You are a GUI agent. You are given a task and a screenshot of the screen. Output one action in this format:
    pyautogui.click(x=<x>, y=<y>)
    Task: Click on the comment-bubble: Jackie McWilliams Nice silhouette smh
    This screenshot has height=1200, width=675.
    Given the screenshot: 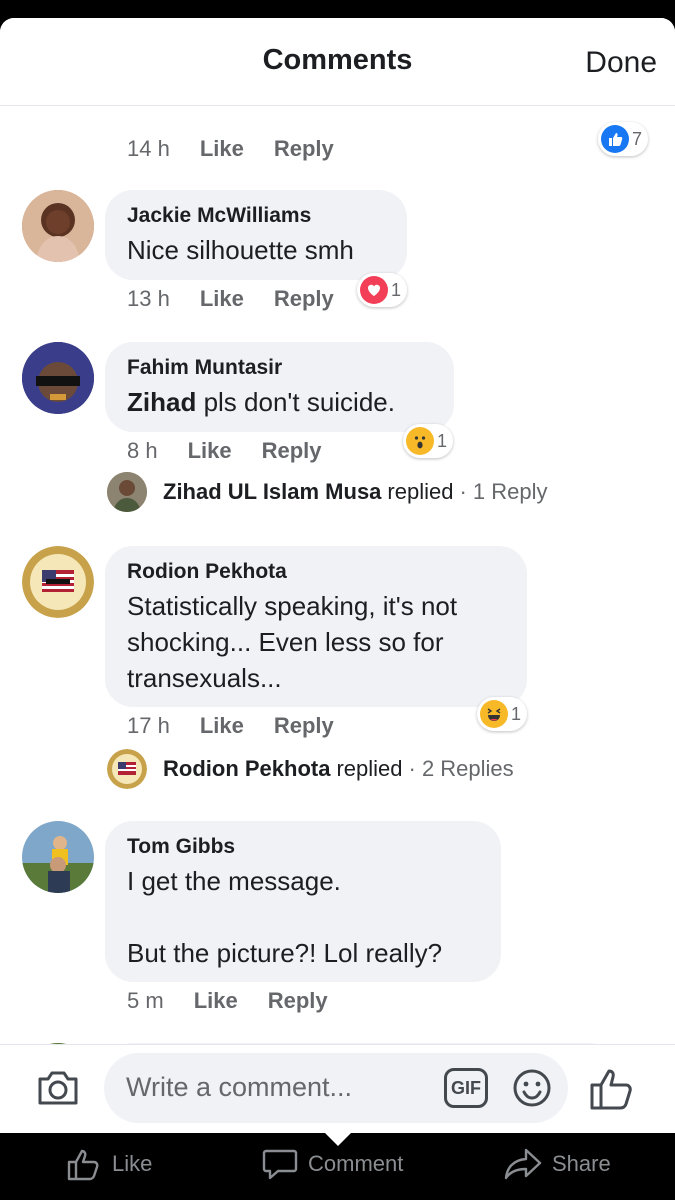 What is the action you would take?
    pyautogui.click(x=256, y=235)
    